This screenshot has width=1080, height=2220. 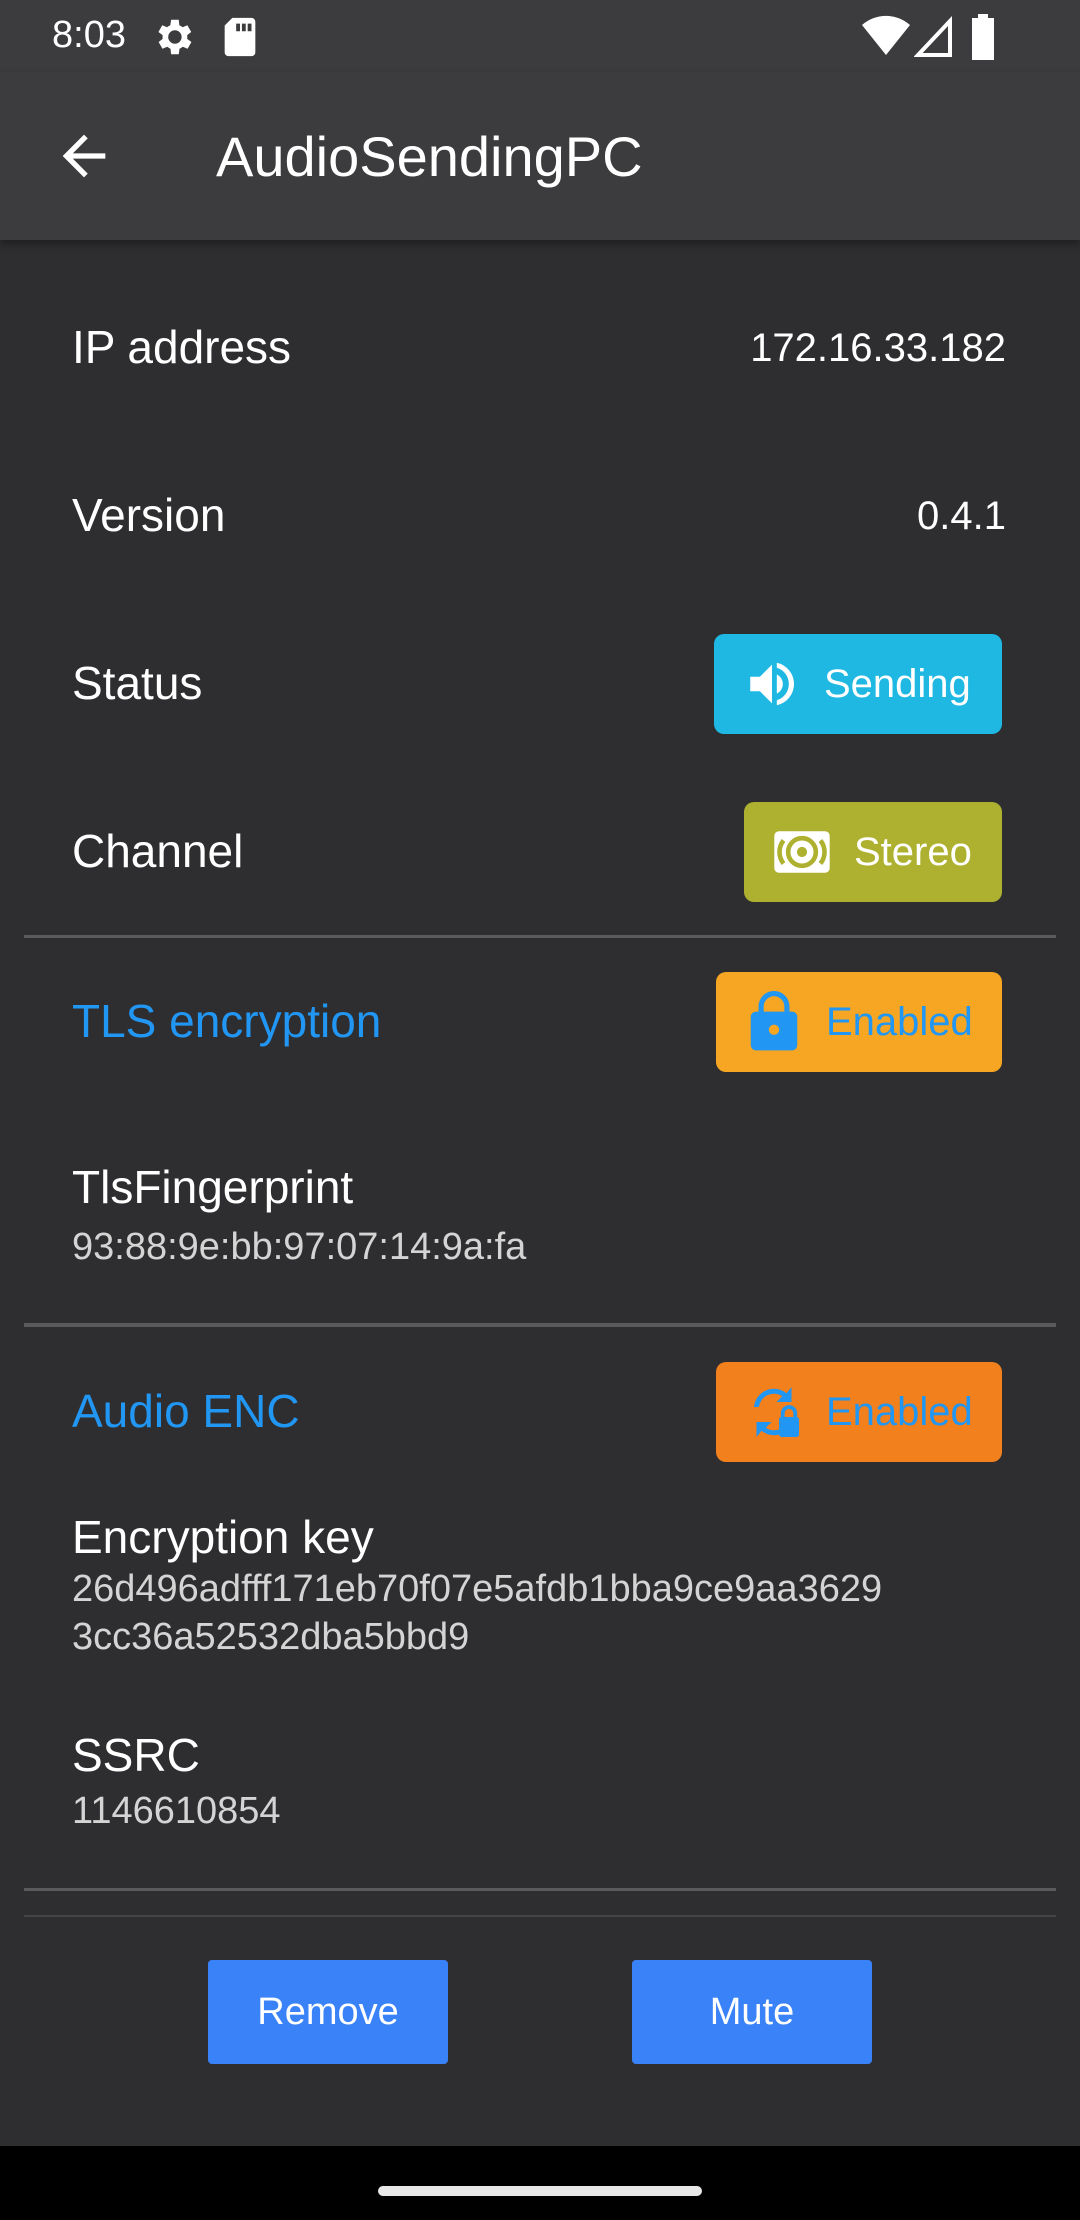 What do you see at coordinates (240, 39) in the screenshot?
I see `sd-card-icon` at bounding box center [240, 39].